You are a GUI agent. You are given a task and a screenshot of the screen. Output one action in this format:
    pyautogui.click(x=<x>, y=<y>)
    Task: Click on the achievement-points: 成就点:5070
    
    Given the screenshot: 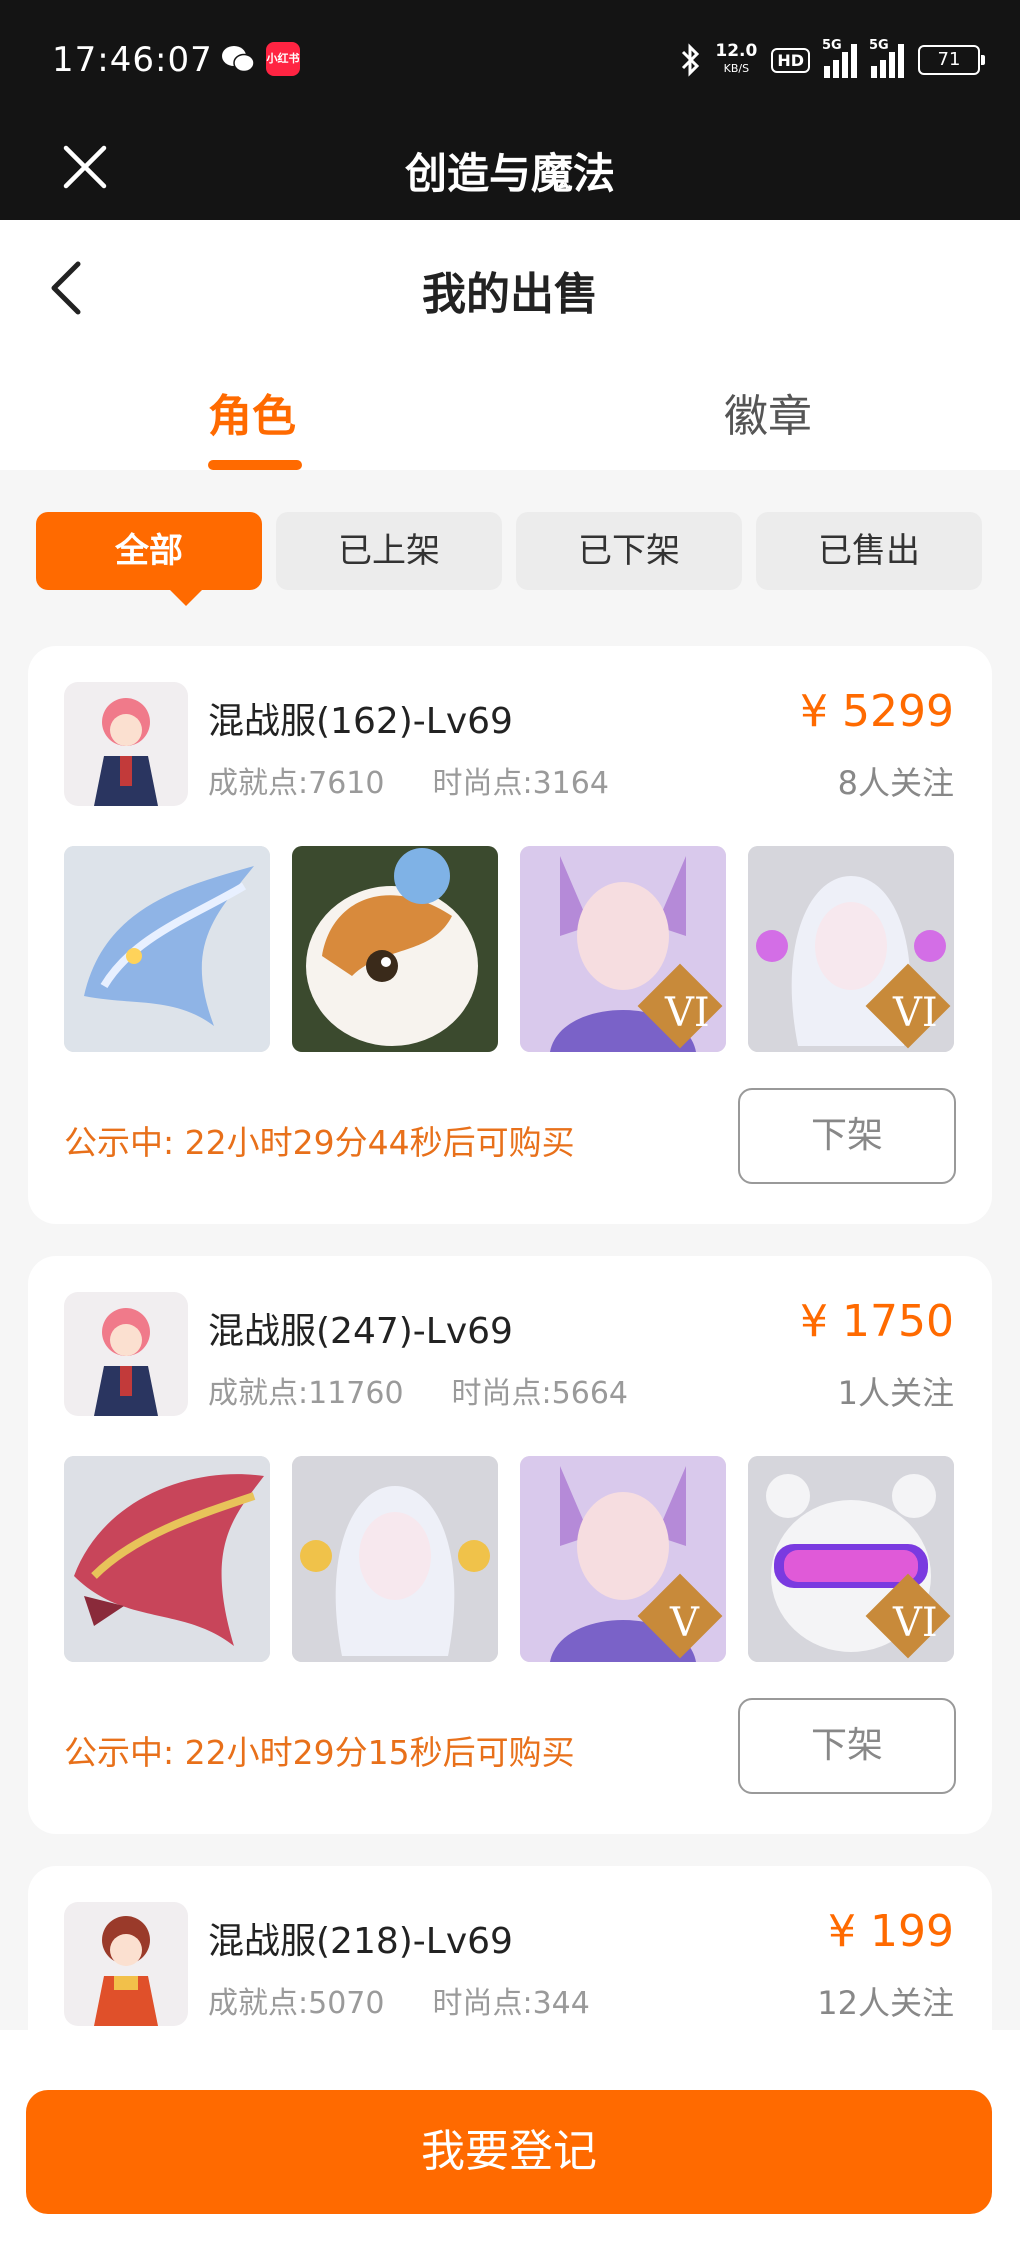 What is the action you would take?
    pyautogui.click(x=296, y=2003)
    